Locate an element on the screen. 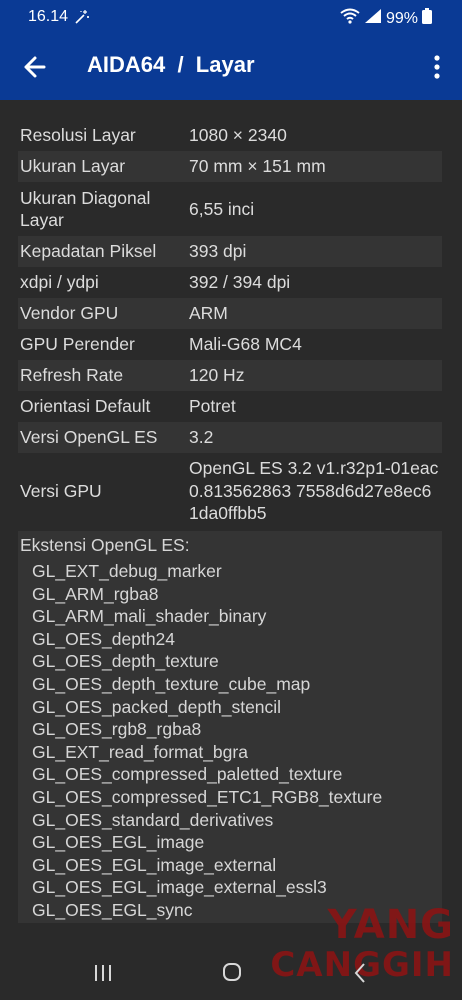 The height and width of the screenshot is (1000, 462). list-item: GL_OES_depth24 is located at coordinates (104, 638).